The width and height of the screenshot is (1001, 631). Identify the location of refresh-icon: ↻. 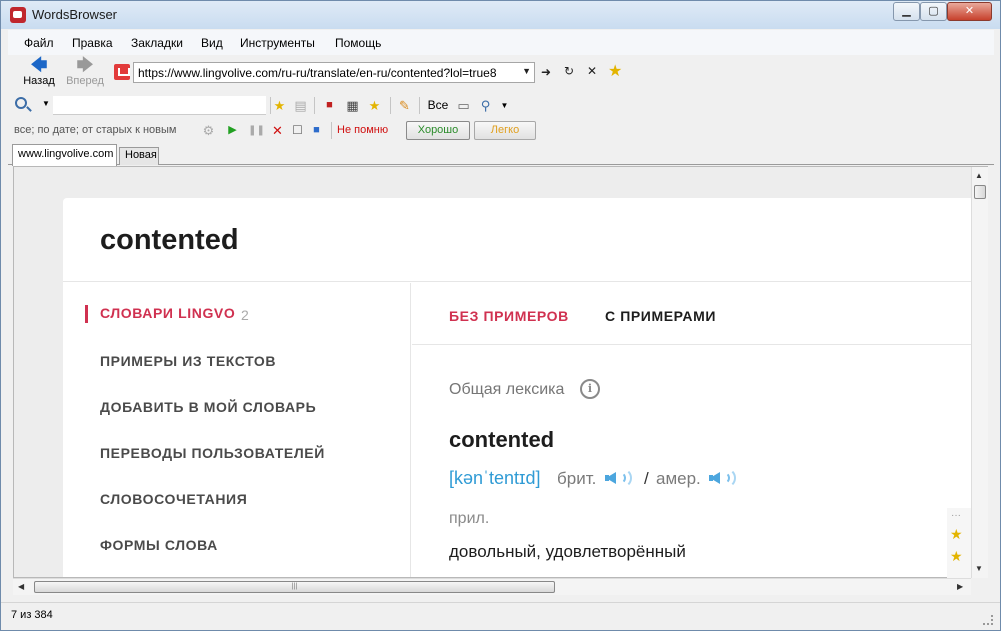
(569, 71).